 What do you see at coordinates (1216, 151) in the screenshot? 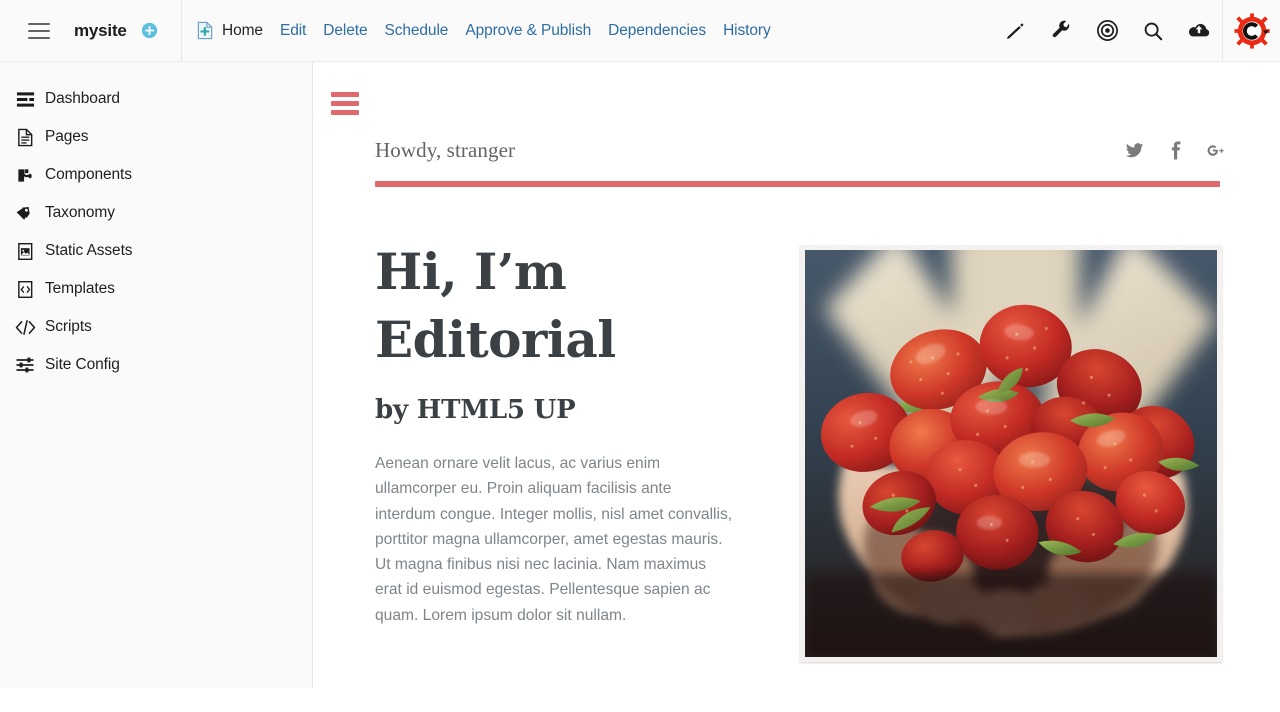
I see `google-plus-icon` at bounding box center [1216, 151].